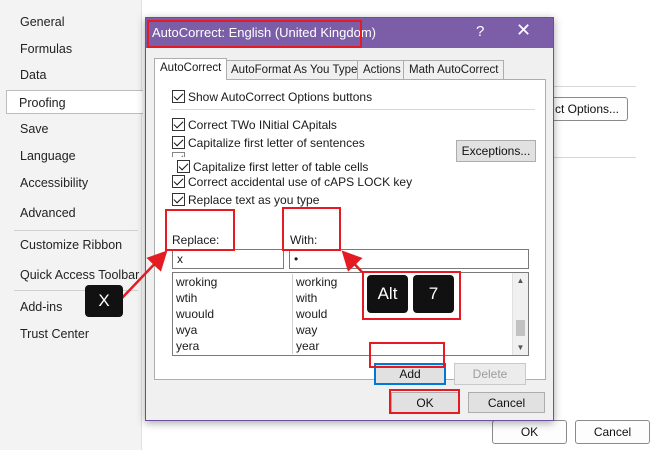 This screenshot has height=450, width=656. What do you see at coordinates (352, 261) in the screenshot?
I see `arrow-to-with` at bounding box center [352, 261].